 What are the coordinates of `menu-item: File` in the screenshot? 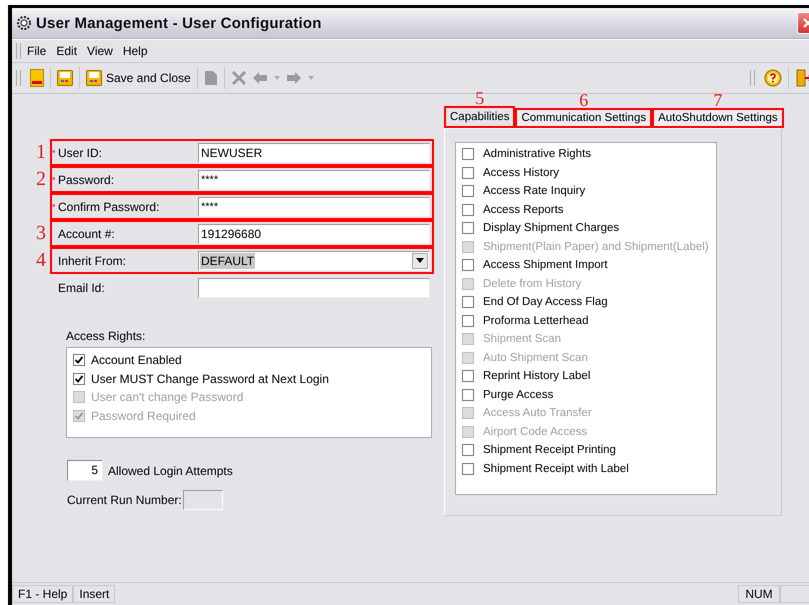 It's located at (36, 51).